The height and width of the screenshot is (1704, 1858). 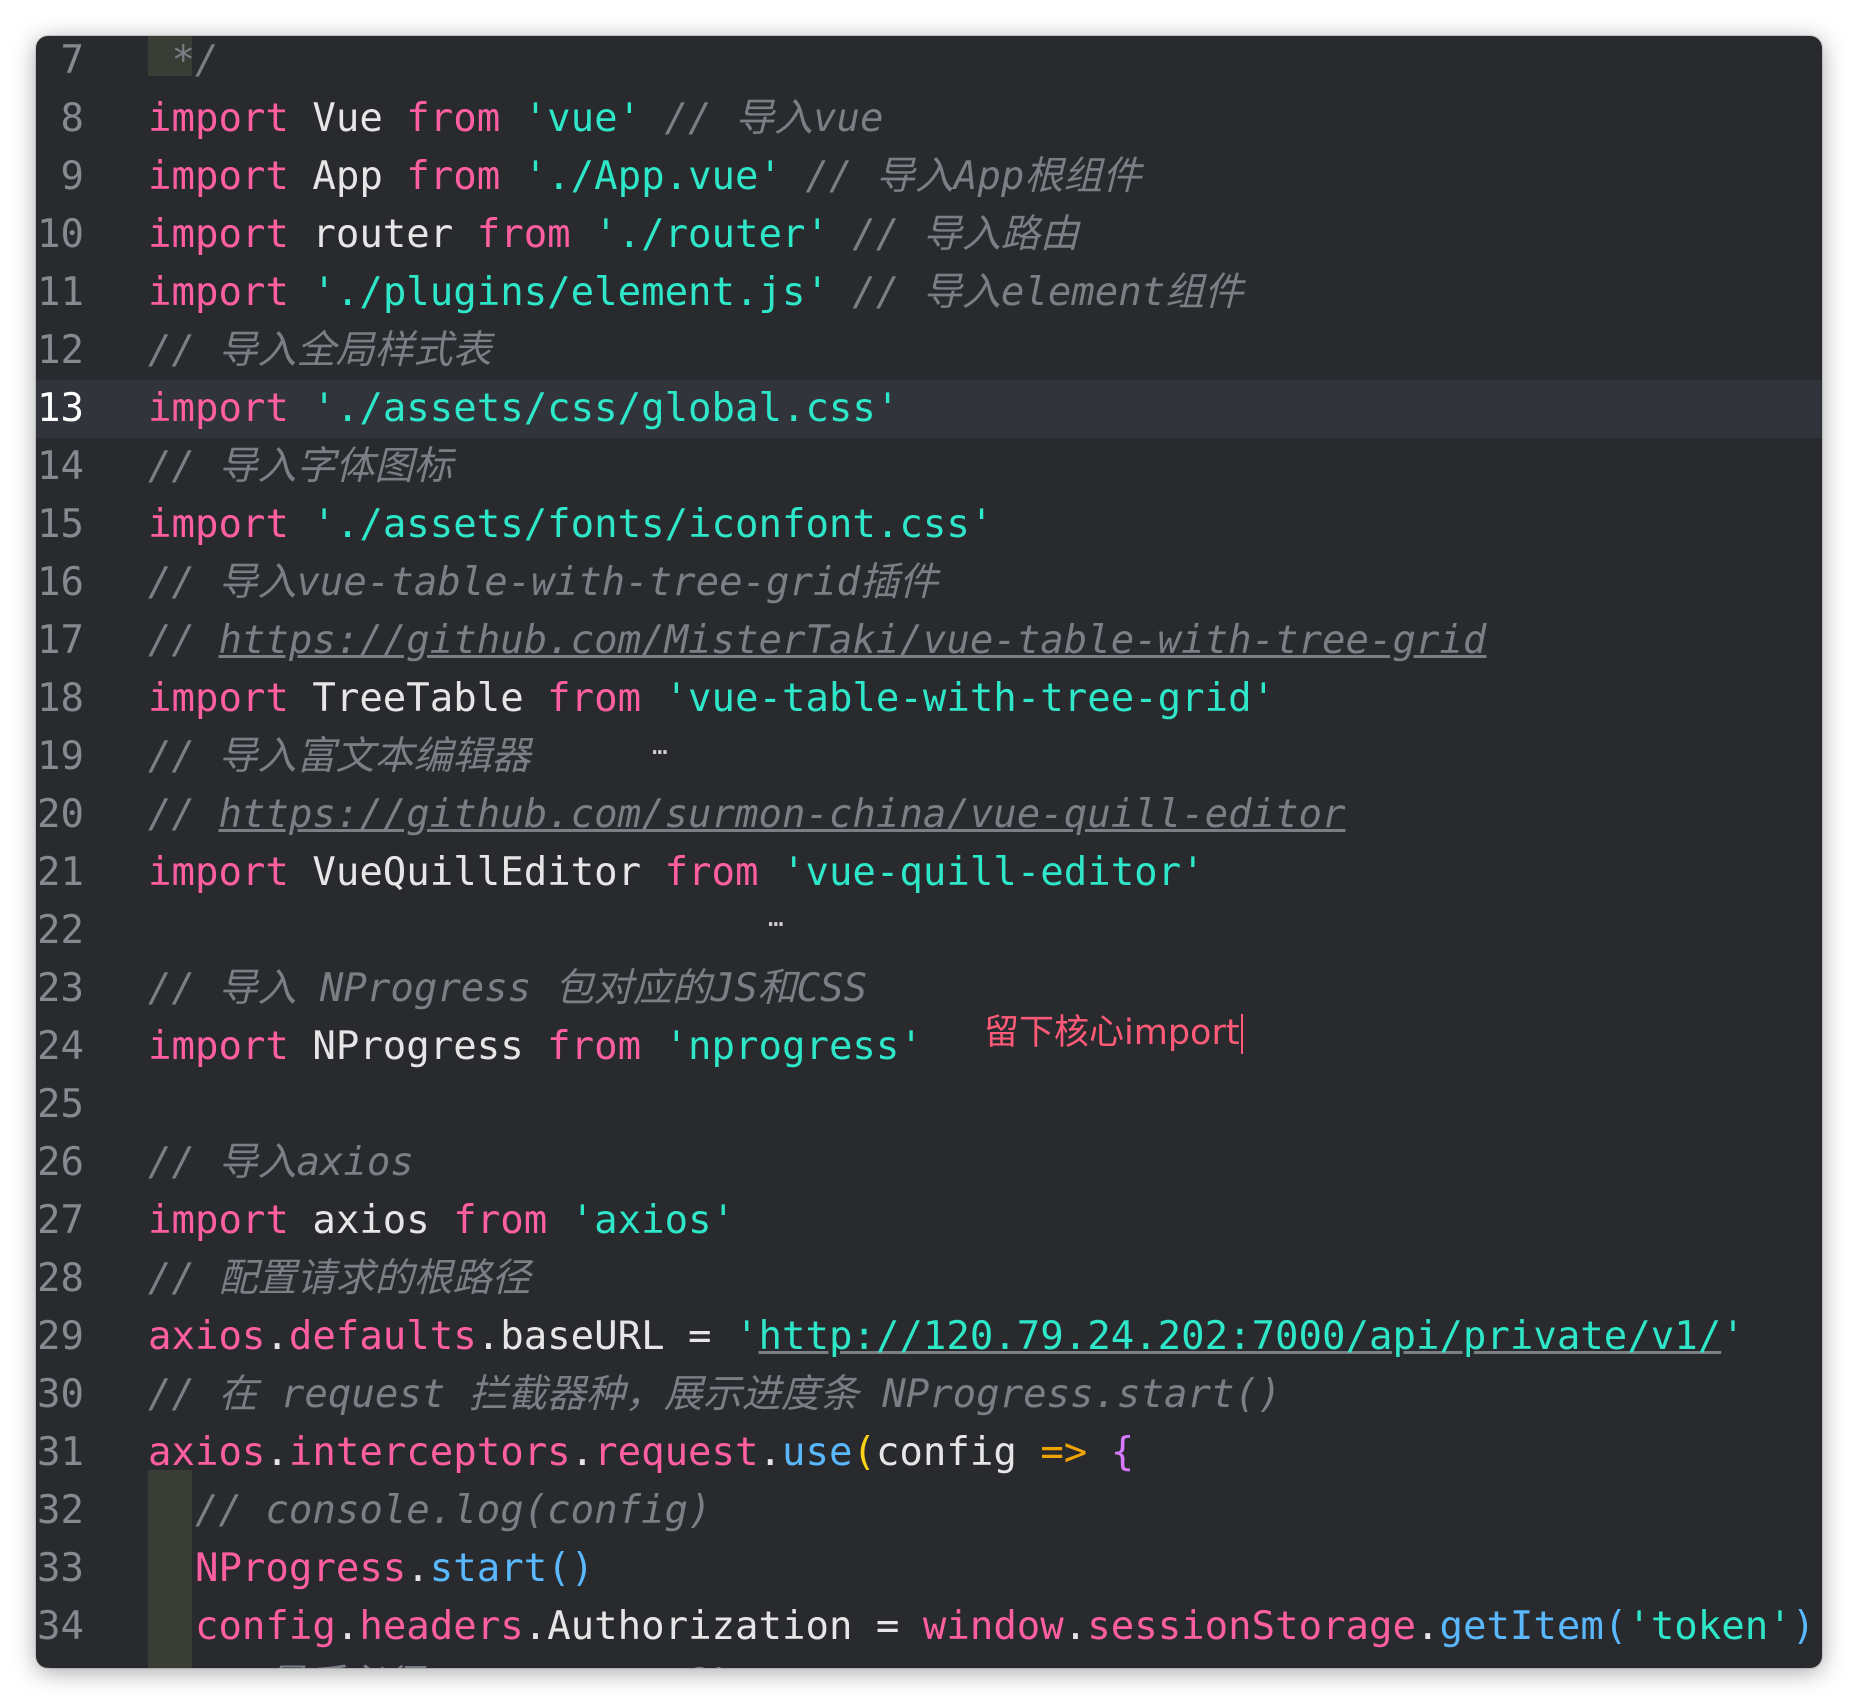 I want to click on line-number: 35, so click(x=60, y=1662).